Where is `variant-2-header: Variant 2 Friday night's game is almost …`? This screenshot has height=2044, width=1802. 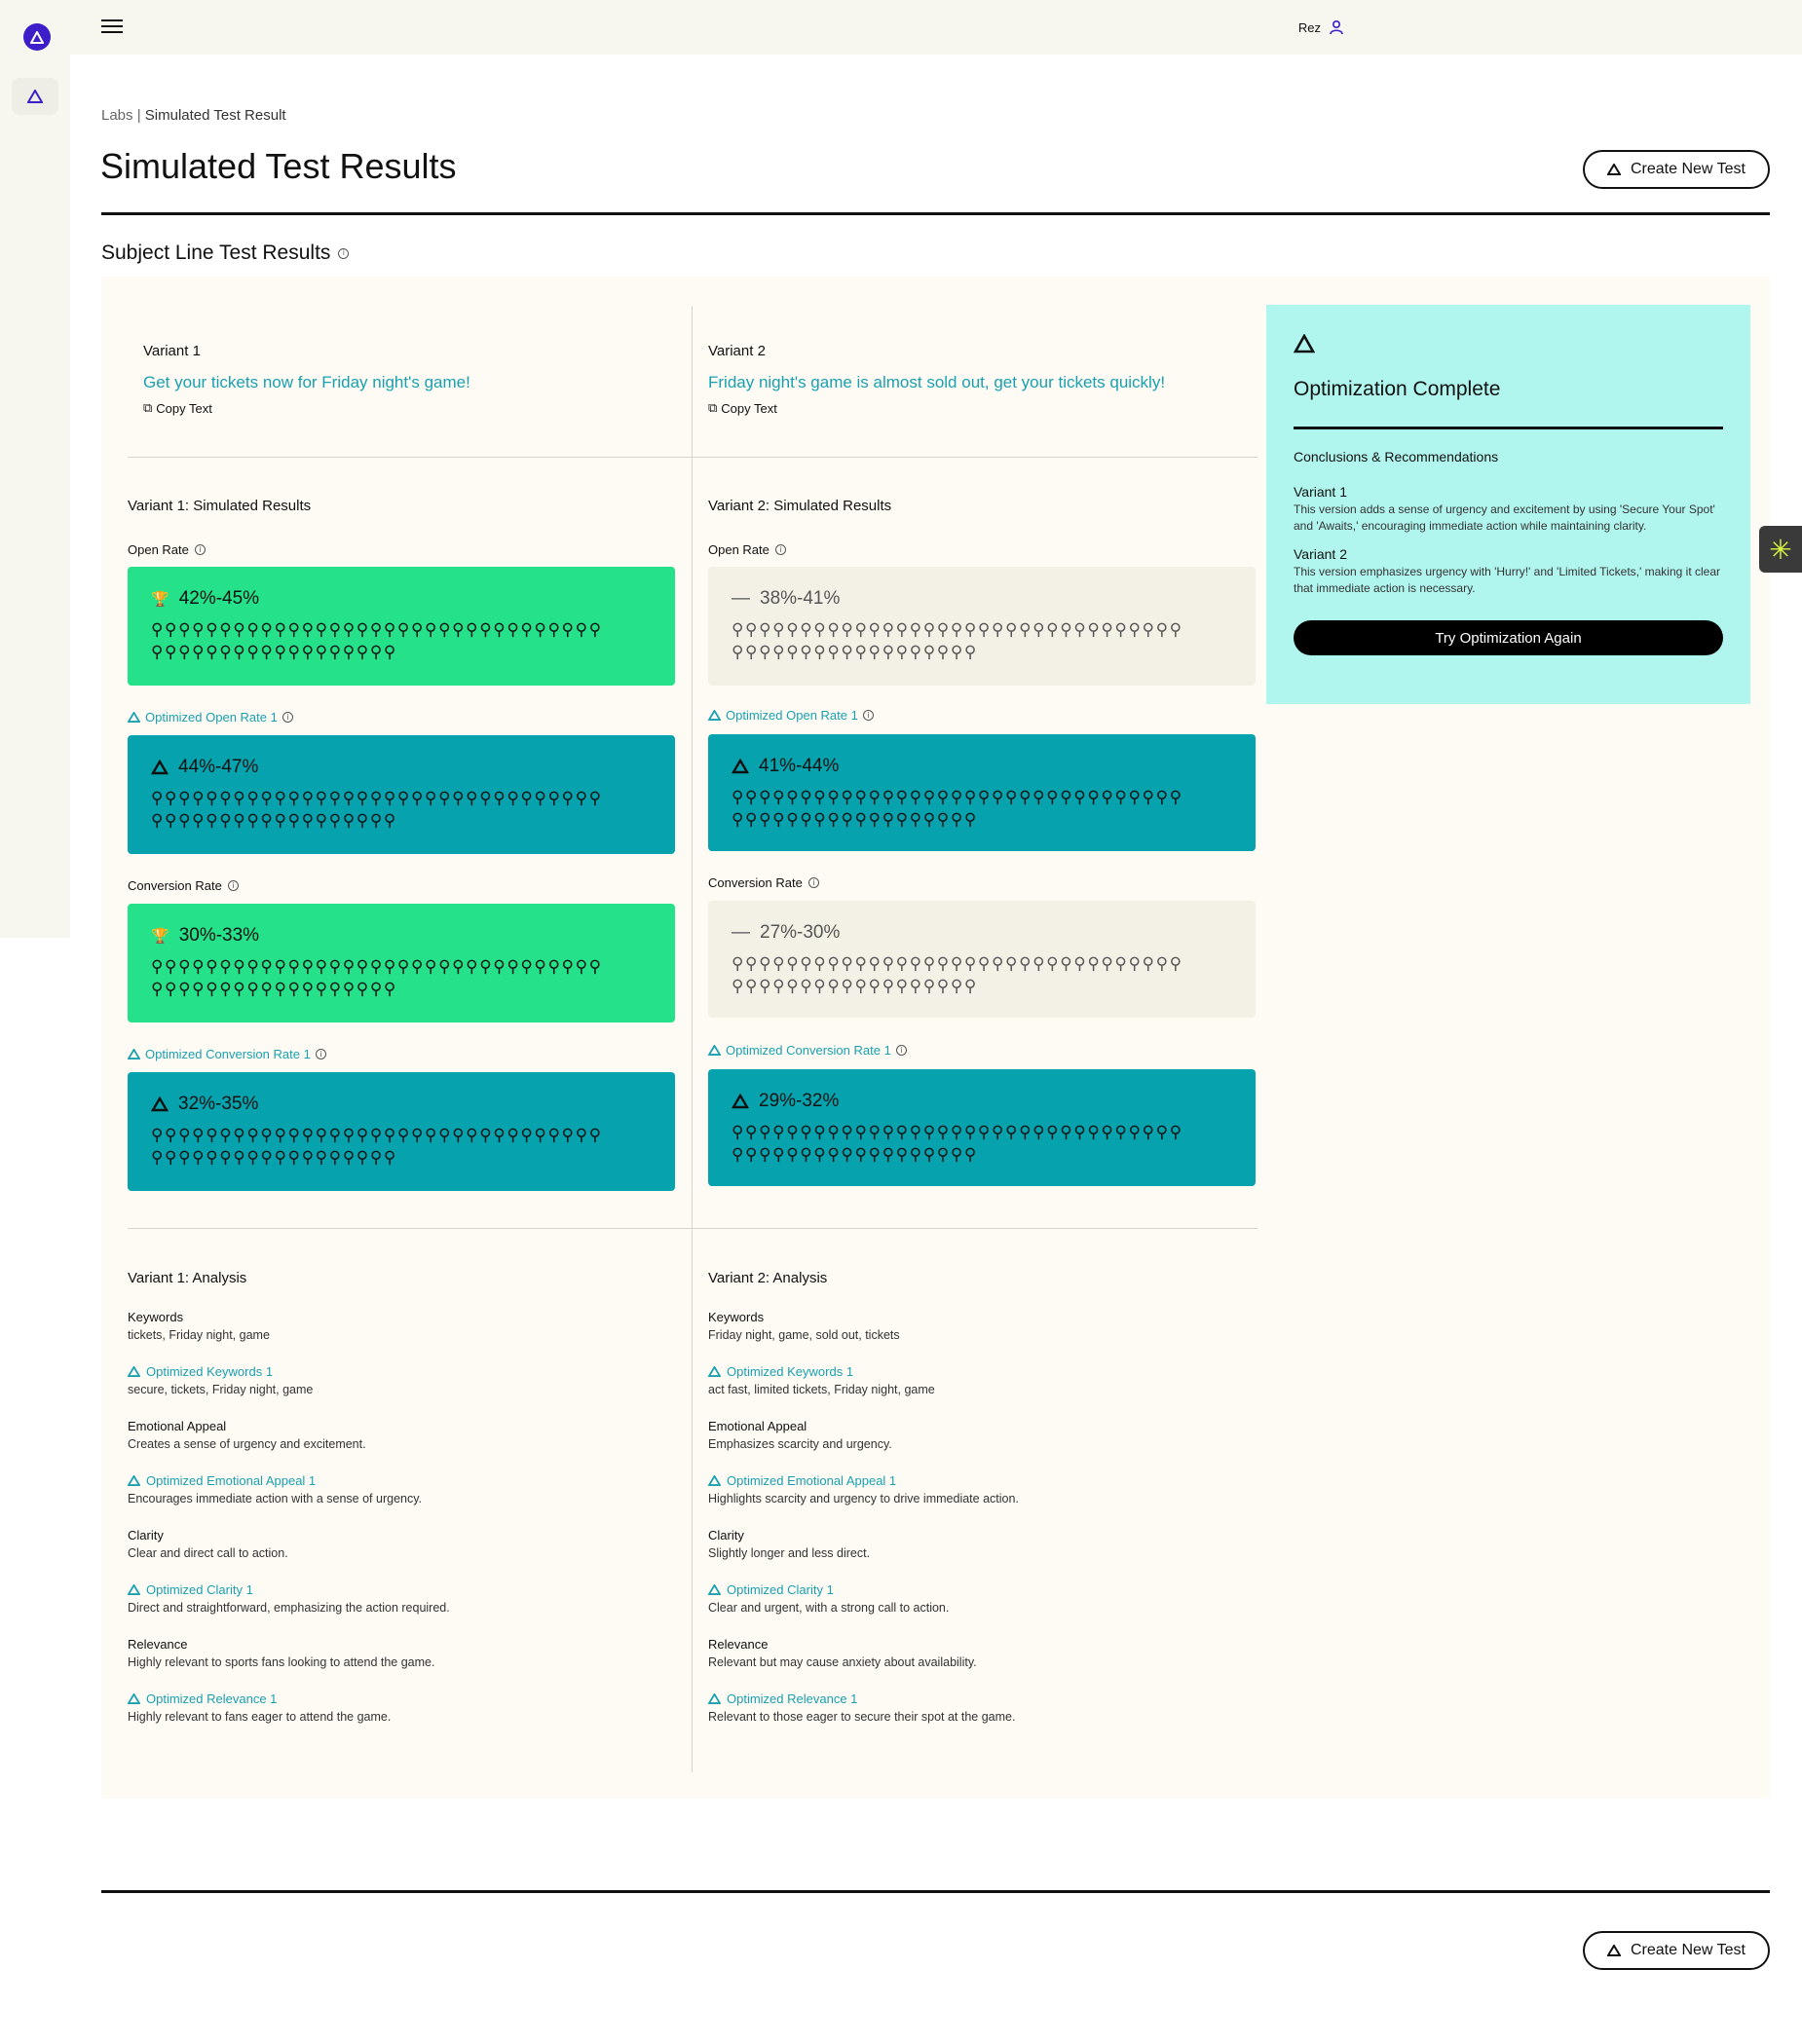
variant-2-header: Variant 2 Friday night's game is almost … is located at coordinates (937, 379).